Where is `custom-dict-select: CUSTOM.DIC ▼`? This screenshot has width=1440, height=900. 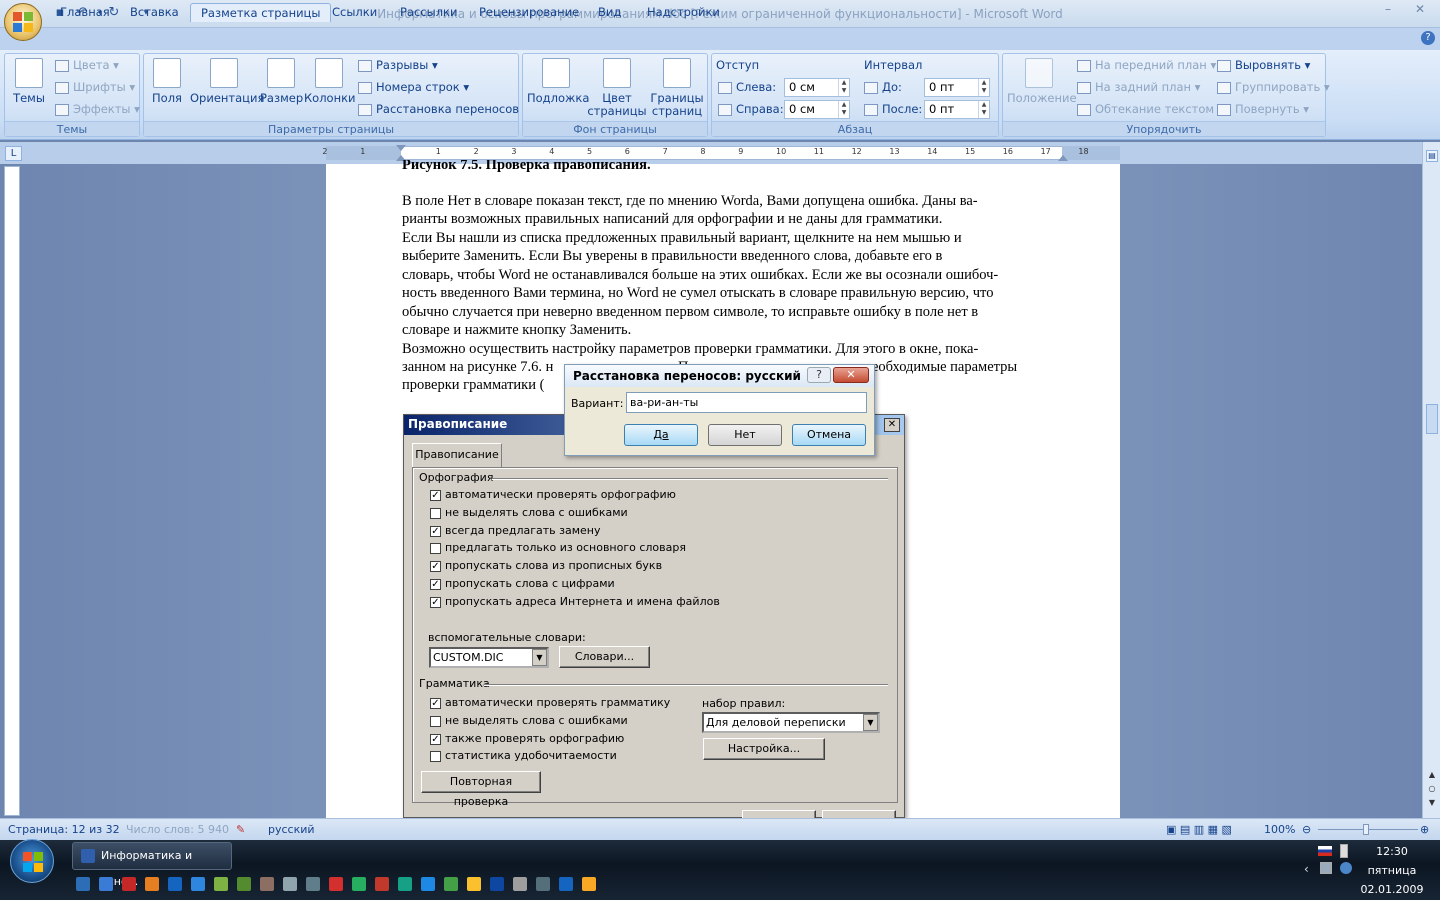
custom-dict-select: CUSTOM.DIC ▼ is located at coordinates (489, 657).